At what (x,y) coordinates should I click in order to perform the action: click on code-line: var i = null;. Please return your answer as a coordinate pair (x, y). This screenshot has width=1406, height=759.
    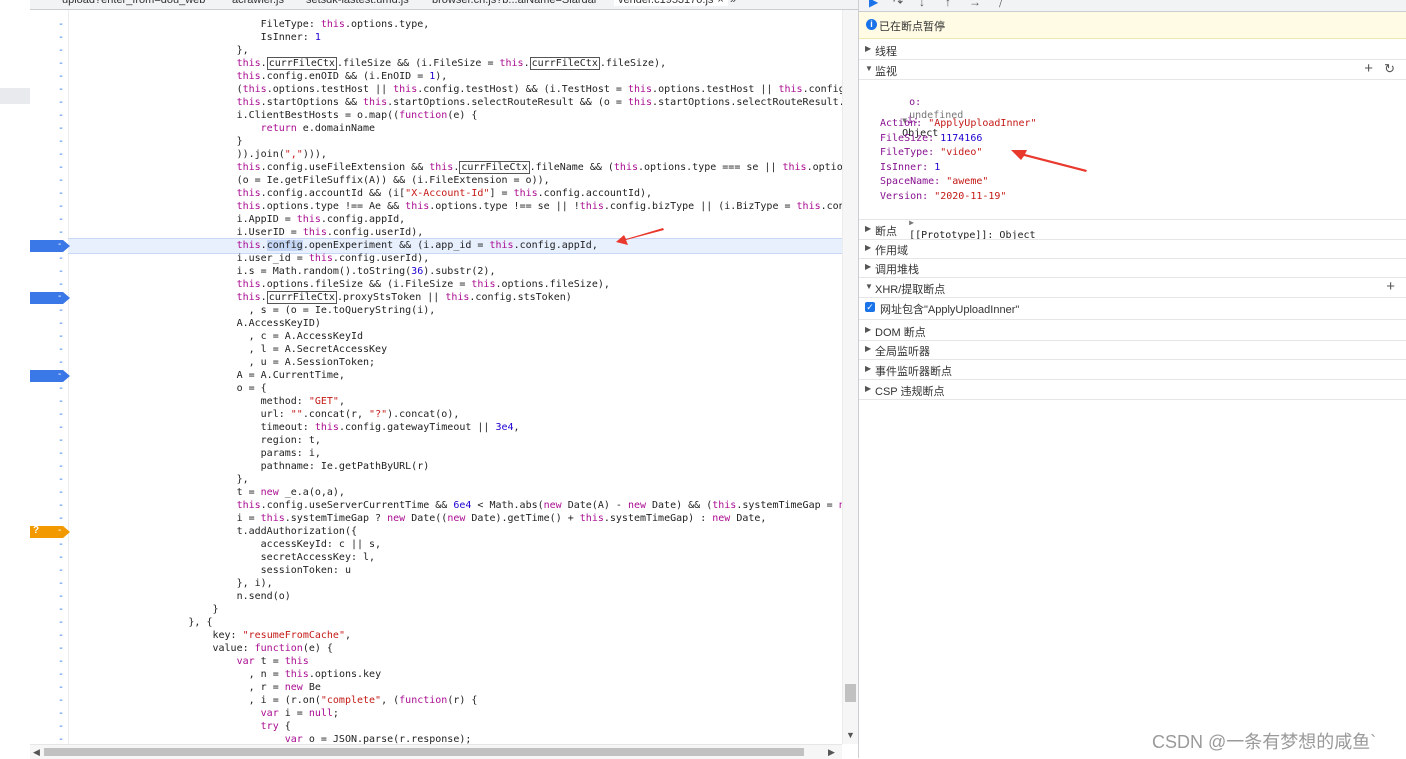
    Looking at the image, I should click on (203, 713).